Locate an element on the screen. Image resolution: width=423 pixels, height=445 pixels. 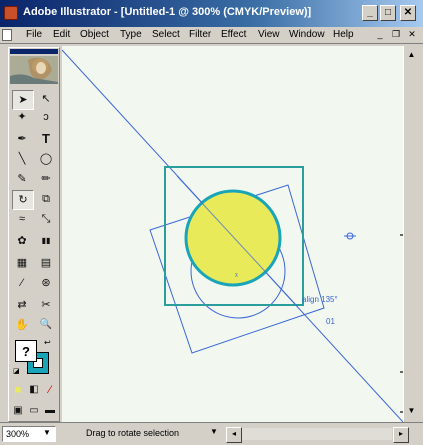
pencil-tool: ✏ is located at coordinates (46, 179).